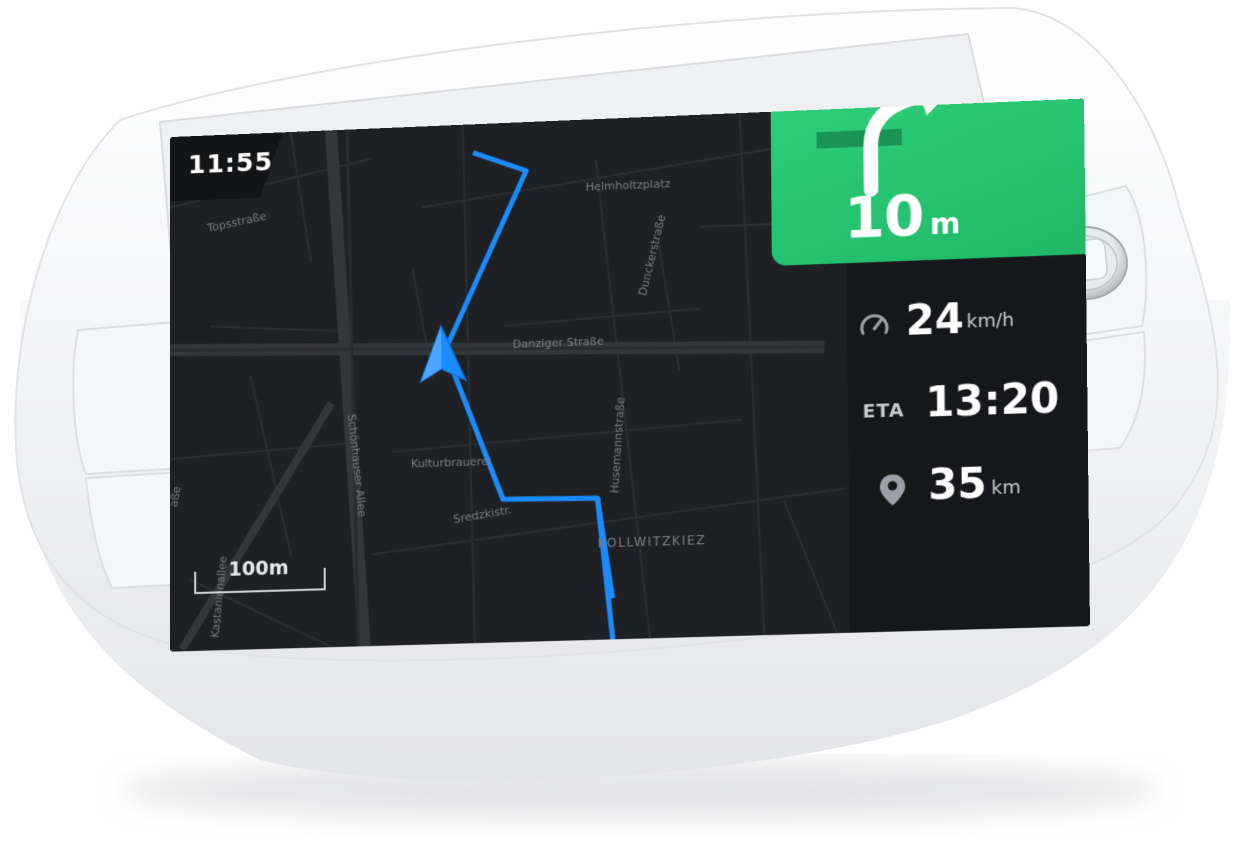  What do you see at coordinates (935, 320) in the screenshot?
I see `speed-value: 24` at bounding box center [935, 320].